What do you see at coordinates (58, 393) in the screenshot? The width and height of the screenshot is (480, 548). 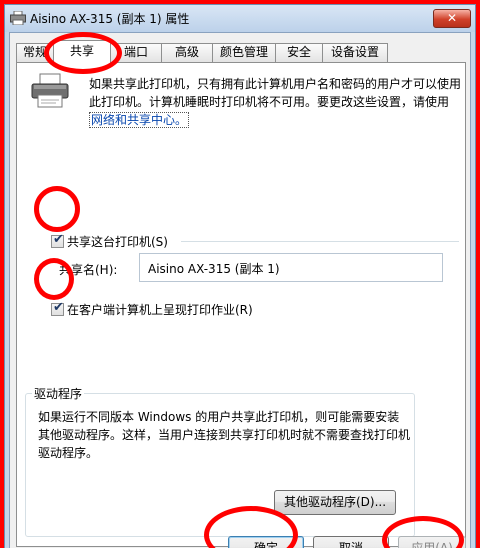 I see `drivers-title: 驱动程序` at bounding box center [58, 393].